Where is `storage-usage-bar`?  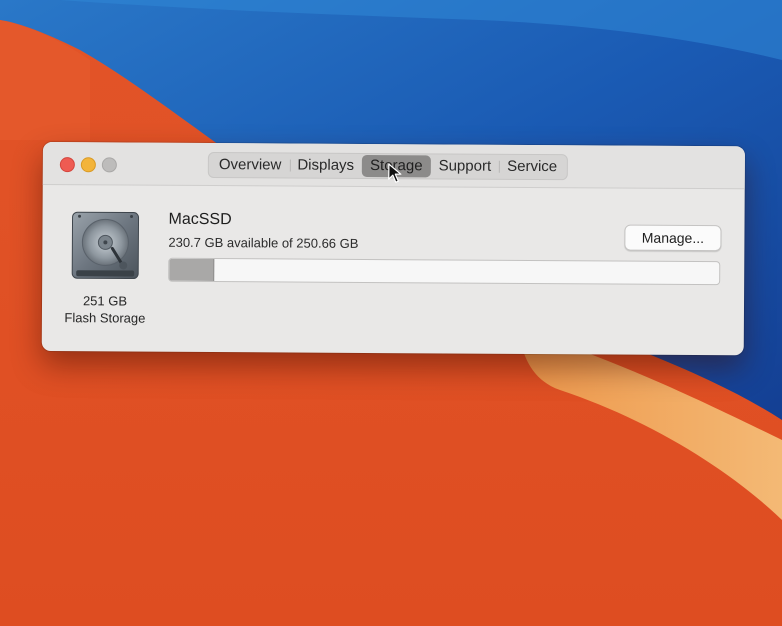 storage-usage-bar is located at coordinates (444, 271).